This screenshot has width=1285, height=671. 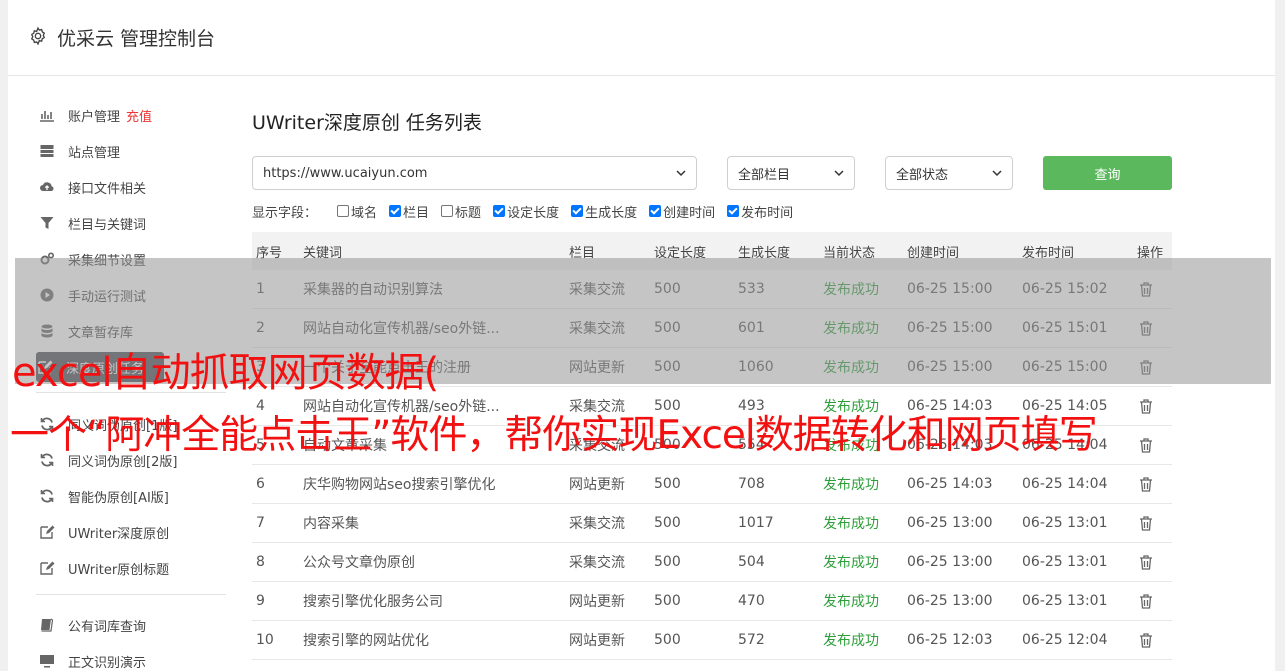 What do you see at coordinates (468, 213) in the screenshot?
I see `checkbox-label: 标题` at bounding box center [468, 213].